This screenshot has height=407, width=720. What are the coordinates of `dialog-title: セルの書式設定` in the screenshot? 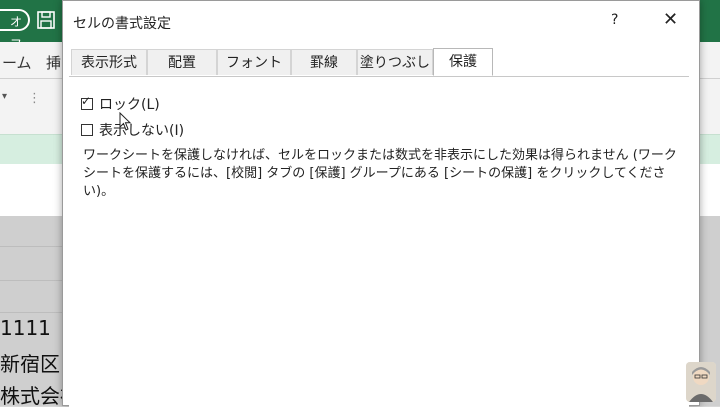 It's located at (122, 24).